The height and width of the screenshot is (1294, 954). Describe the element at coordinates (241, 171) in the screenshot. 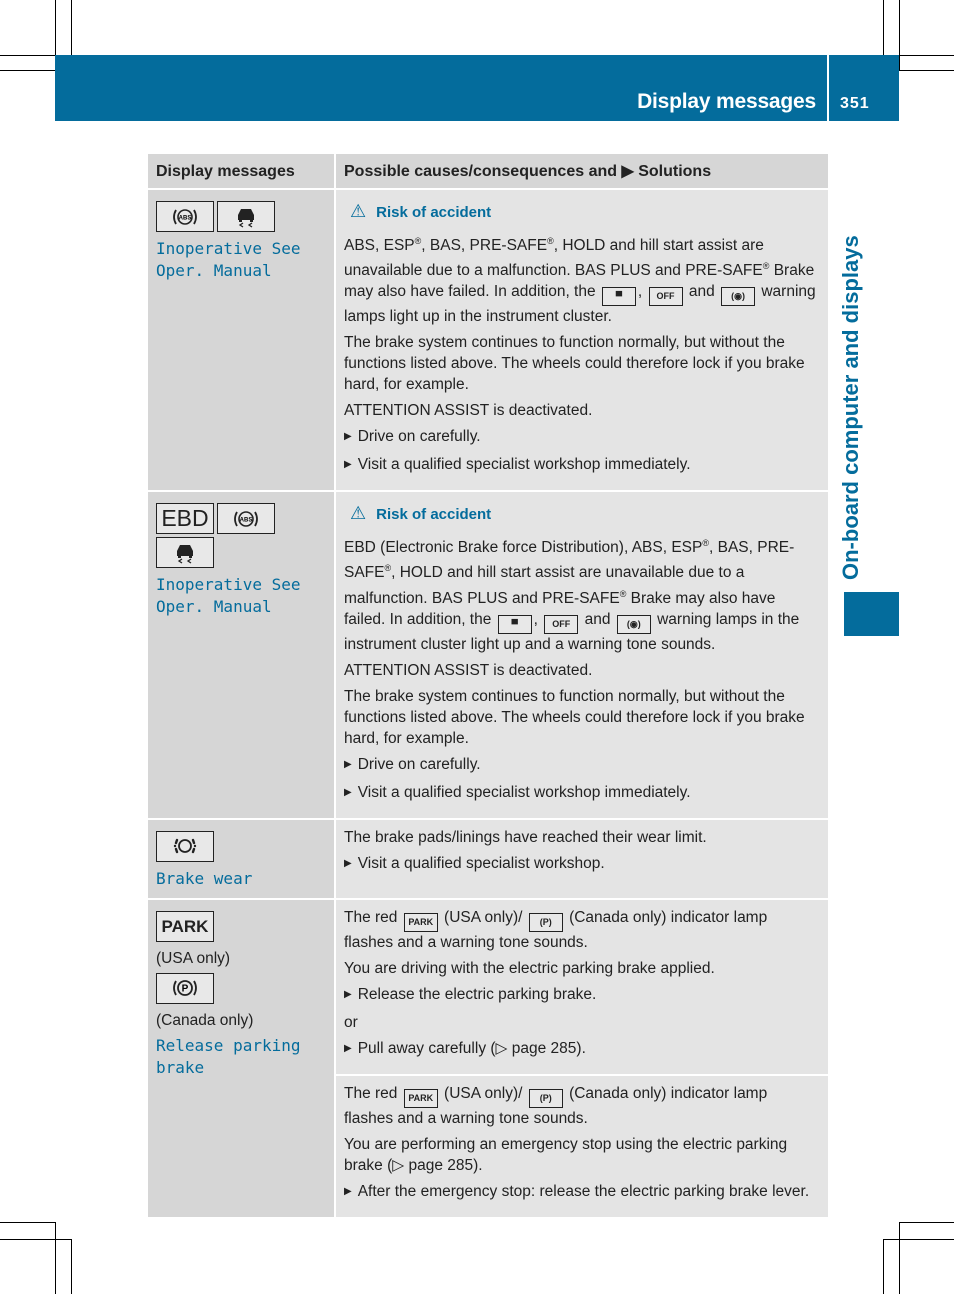

I see `column-header: Display messages` at that location.